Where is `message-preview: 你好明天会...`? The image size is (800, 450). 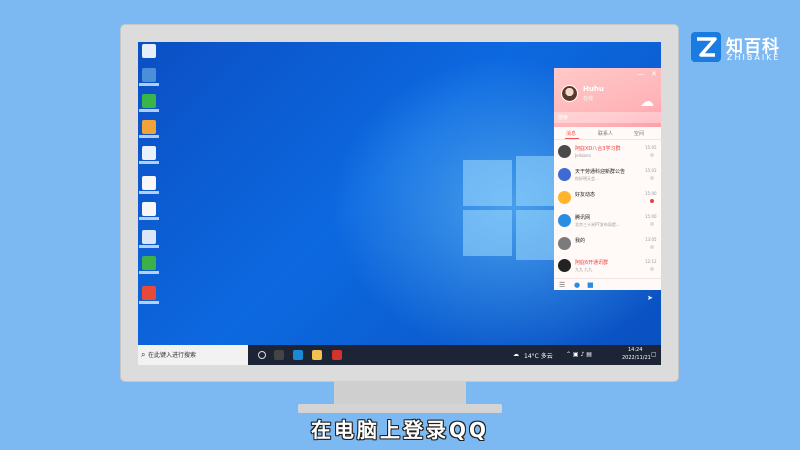 message-preview: 你好明天会... is located at coordinates (587, 178).